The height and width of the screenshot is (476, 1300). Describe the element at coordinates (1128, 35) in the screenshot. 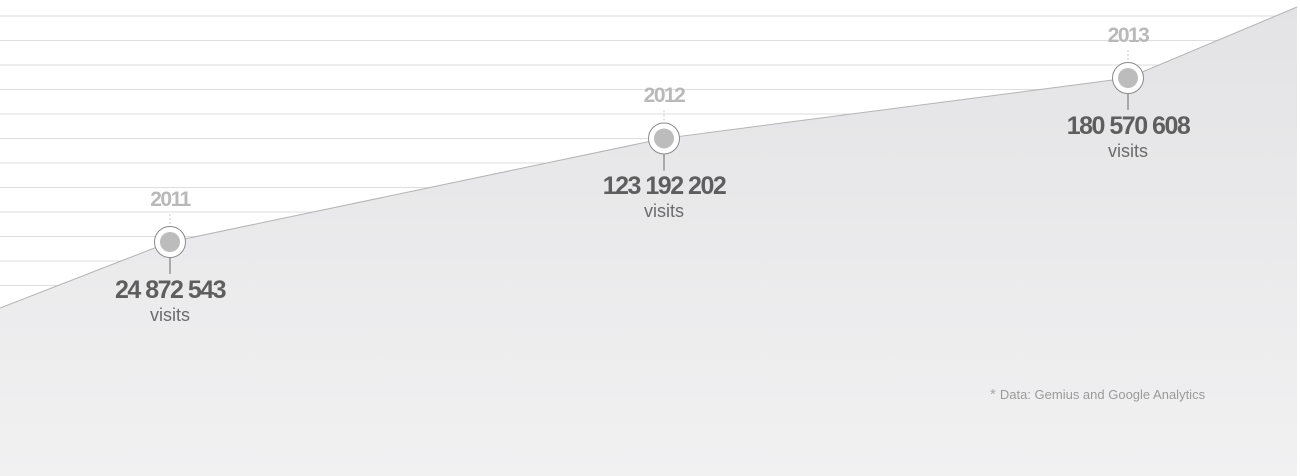

I see `x-tick-label: 2013` at that location.